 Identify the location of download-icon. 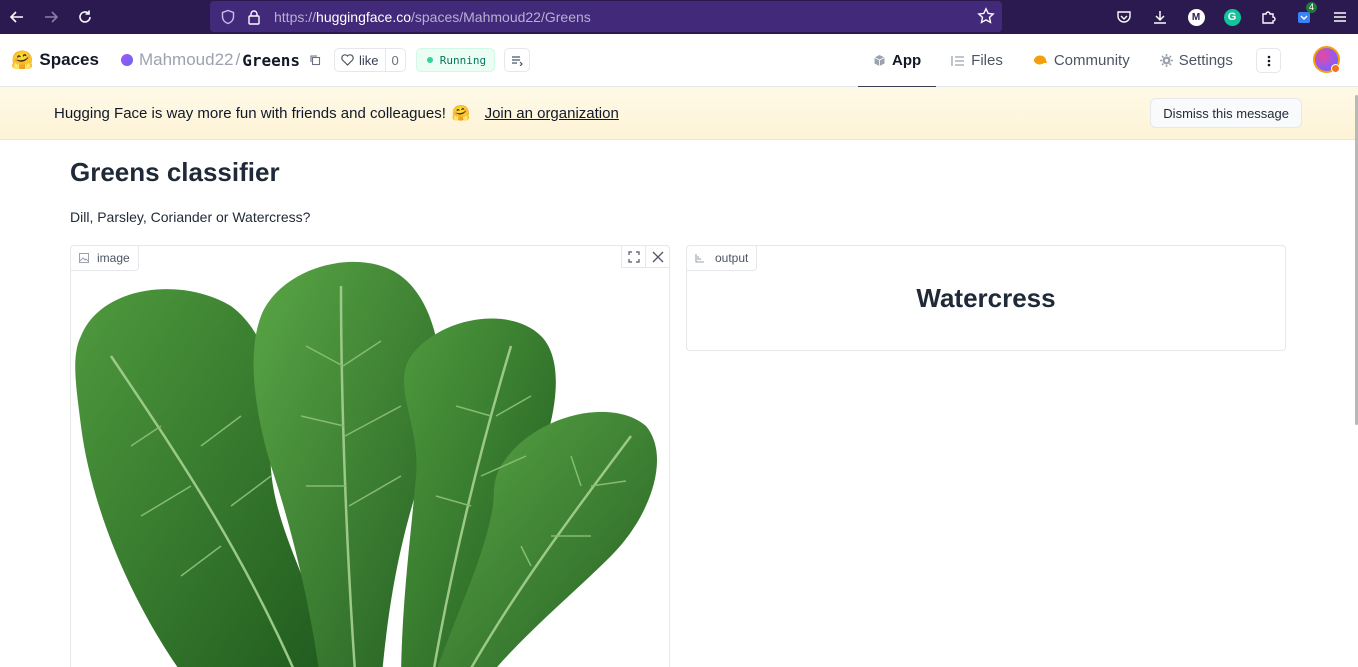
(1160, 17).